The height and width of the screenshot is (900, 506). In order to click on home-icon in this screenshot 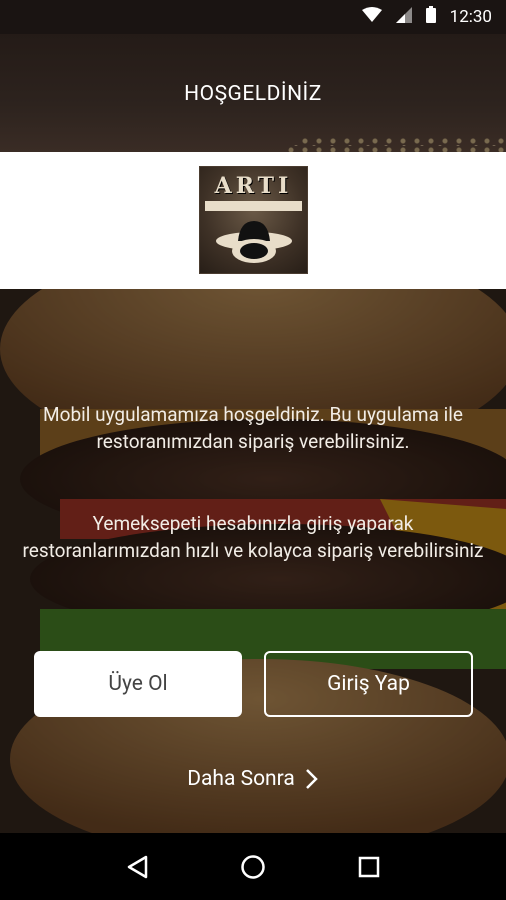, I will do `click(253, 867)`.